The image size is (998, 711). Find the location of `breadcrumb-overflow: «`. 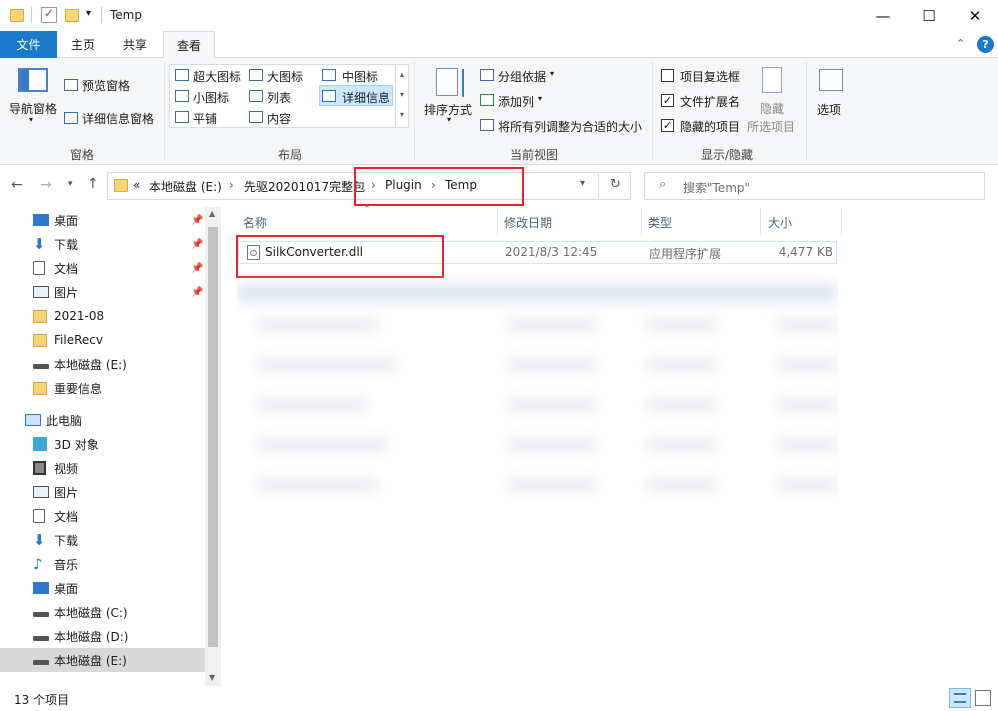

breadcrumb-overflow: « is located at coordinates (136, 185).